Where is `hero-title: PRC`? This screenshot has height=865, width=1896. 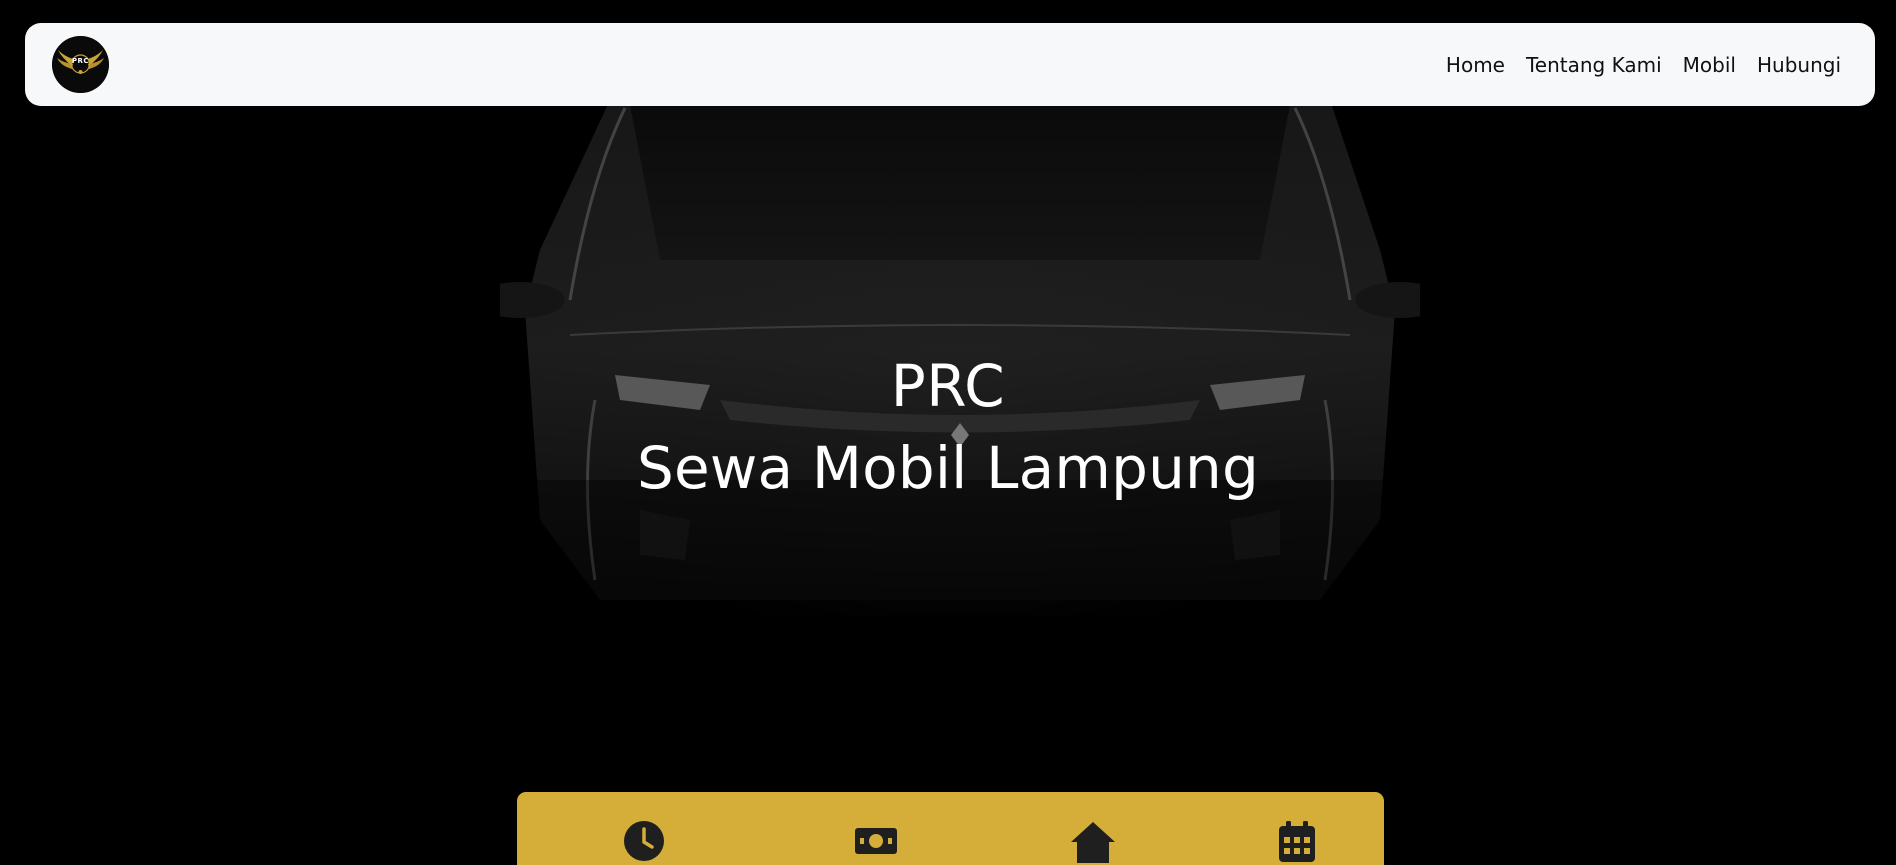
hero-title: PRC is located at coordinates (948, 386).